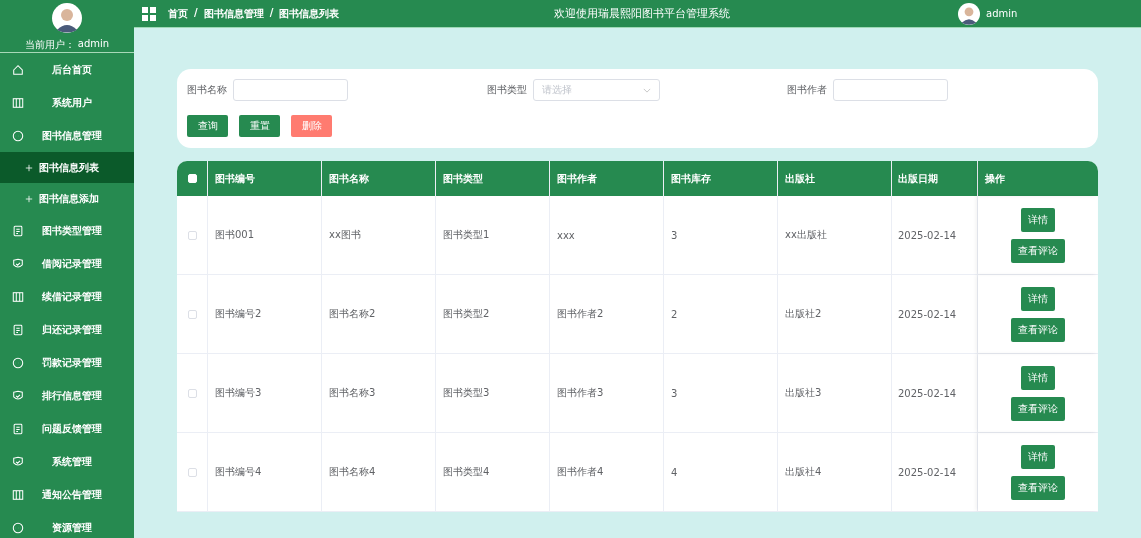 This screenshot has height=538, width=1141. What do you see at coordinates (607, 178) in the screenshot?
I see `column-header: 图书作者` at bounding box center [607, 178].